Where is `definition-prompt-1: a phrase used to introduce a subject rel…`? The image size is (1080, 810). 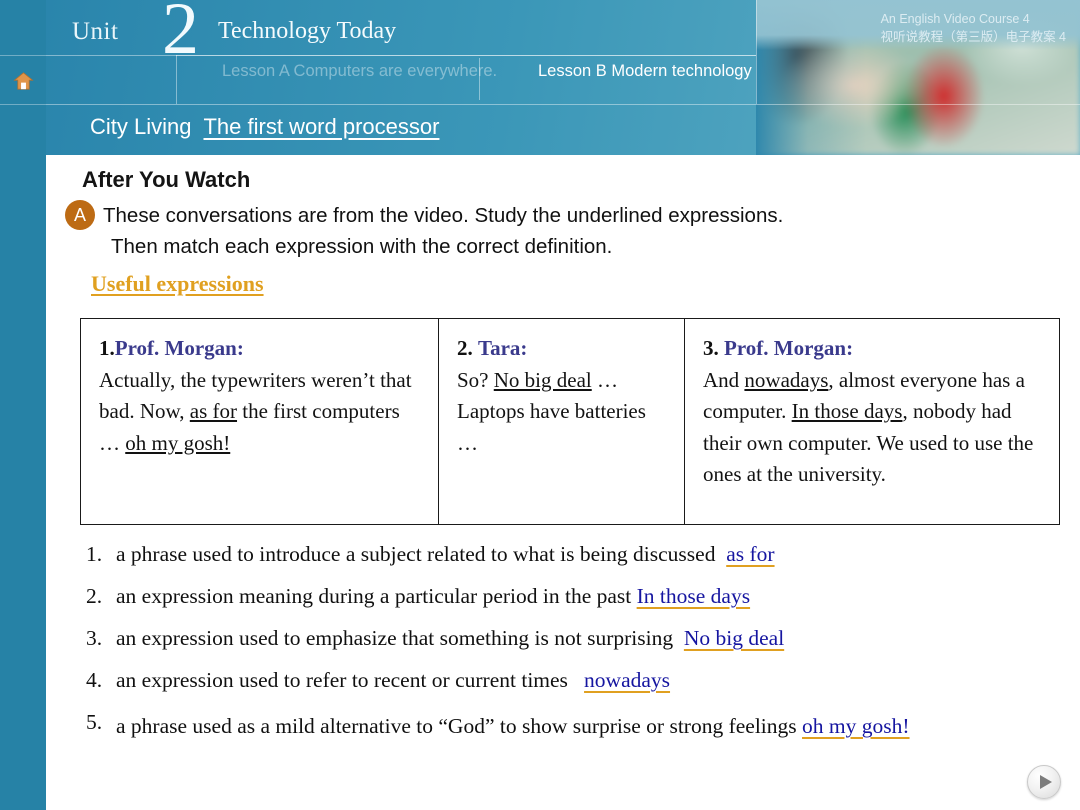
definition-prompt-1: a phrase used to introduce a subject rel… is located at coordinates (416, 554).